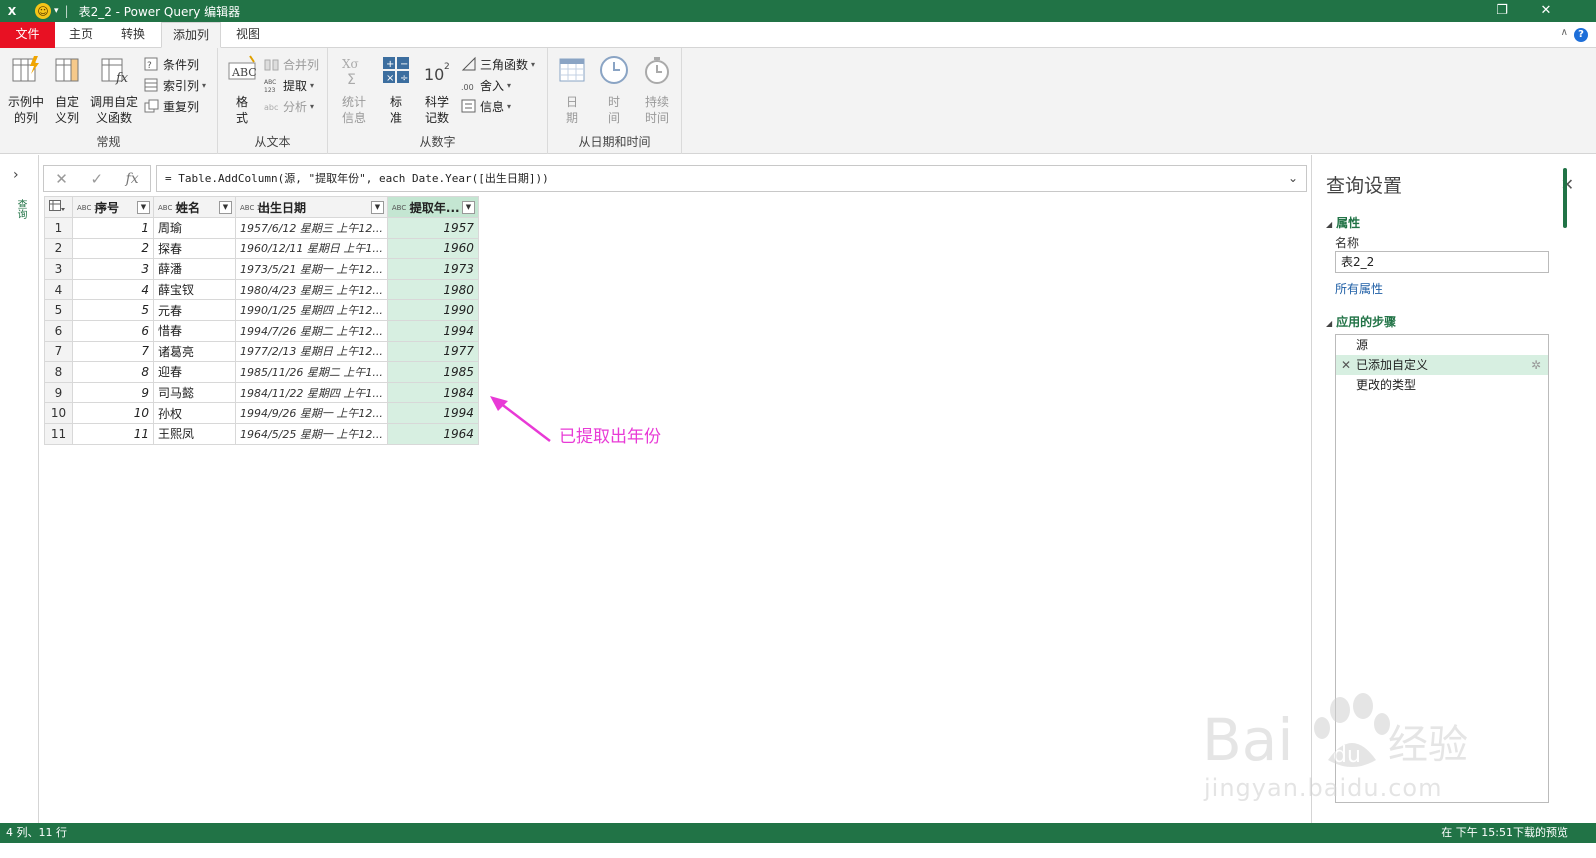 This screenshot has height=858, width=1596. Describe the element at coordinates (19, 209) in the screenshot. I see `queries-vertical-label: 查询` at that location.